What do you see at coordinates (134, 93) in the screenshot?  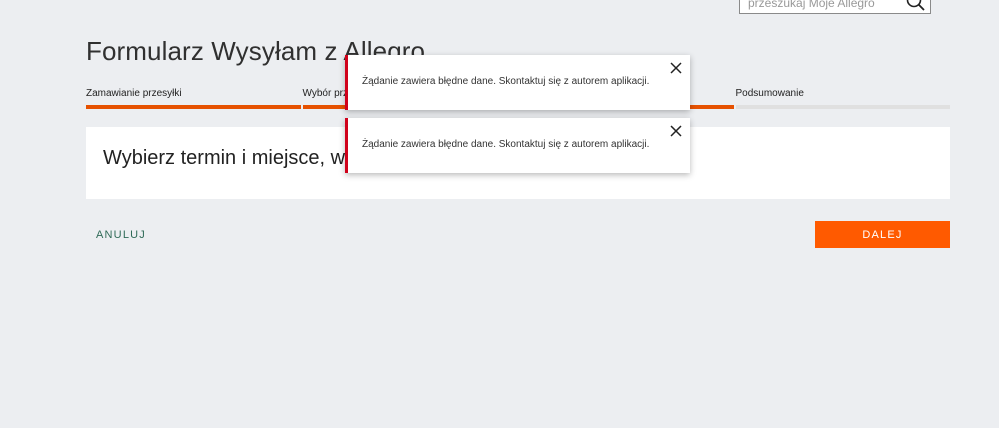 I see `step-label: Zamawianie przesyłki` at bounding box center [134, 93].